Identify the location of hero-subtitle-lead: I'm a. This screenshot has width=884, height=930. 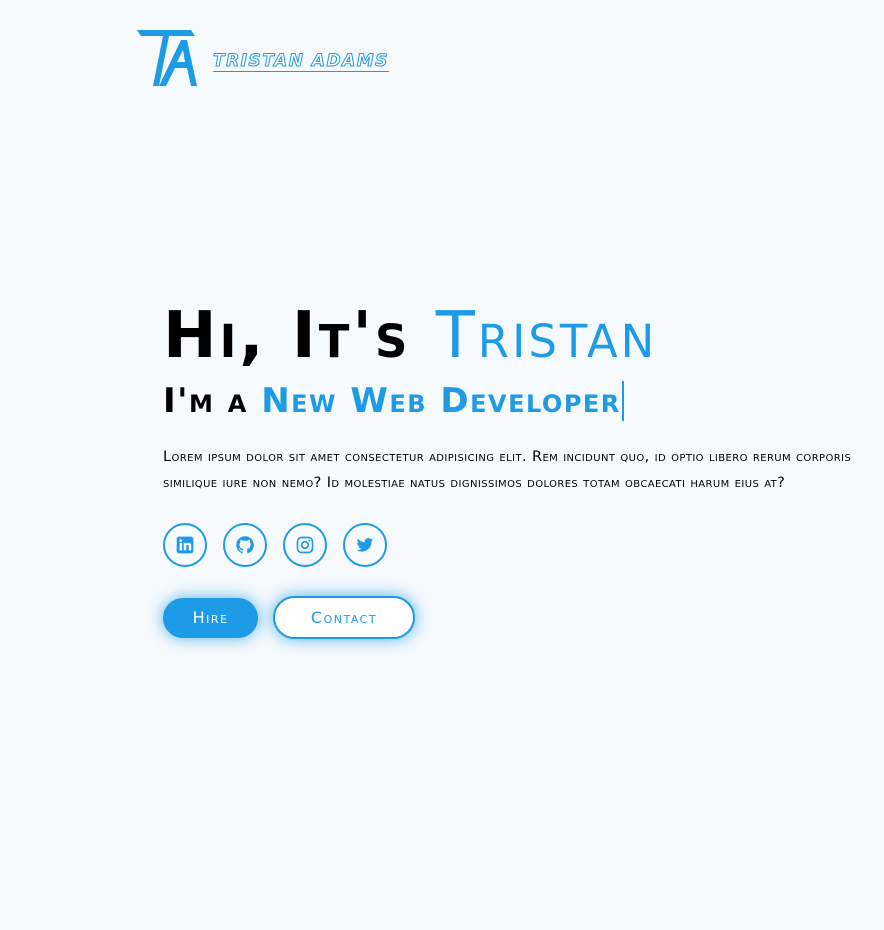
(212, 401).